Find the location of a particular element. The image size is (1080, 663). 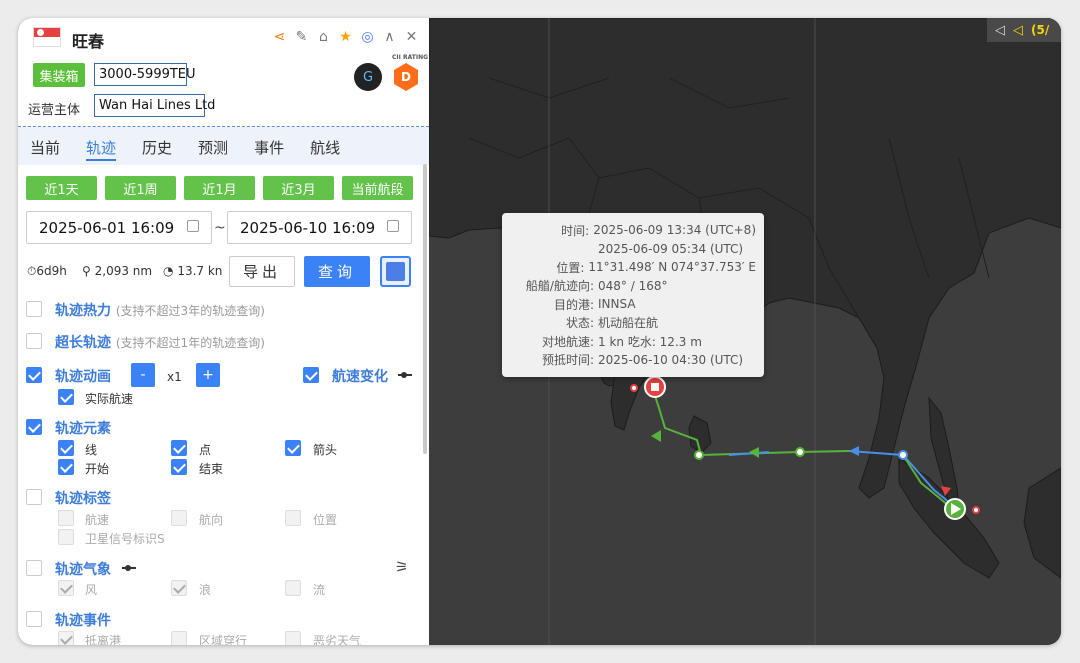

island-borneo is located at coordinates (1042, 523).